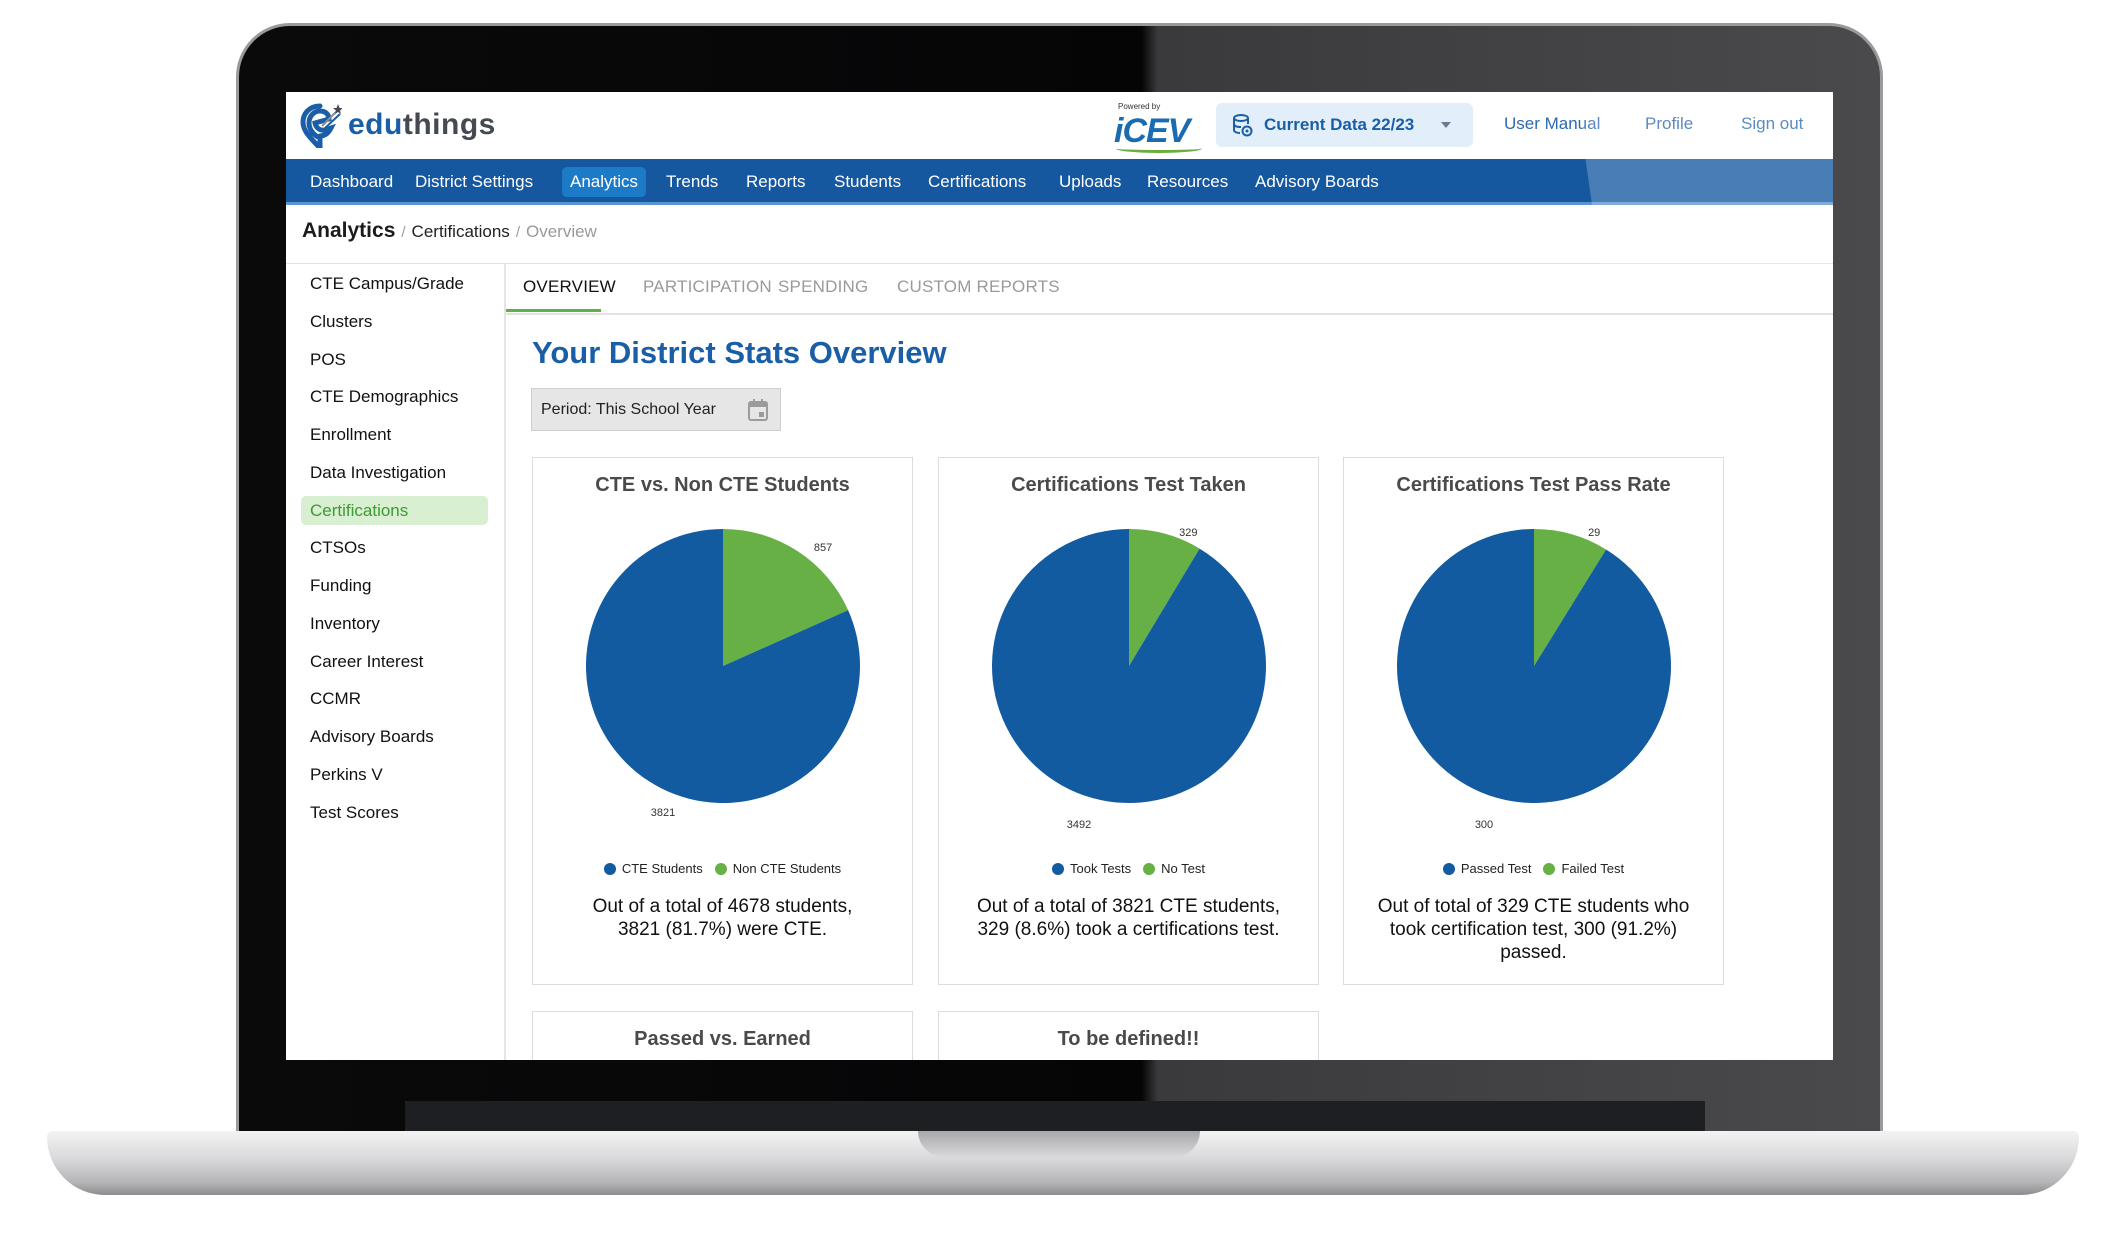  What do you see at coordinates (978, 287) in the screenshot?
I see `tab-custom-reports: CUSTOM REPORTS` at bounding box center [978, 287].